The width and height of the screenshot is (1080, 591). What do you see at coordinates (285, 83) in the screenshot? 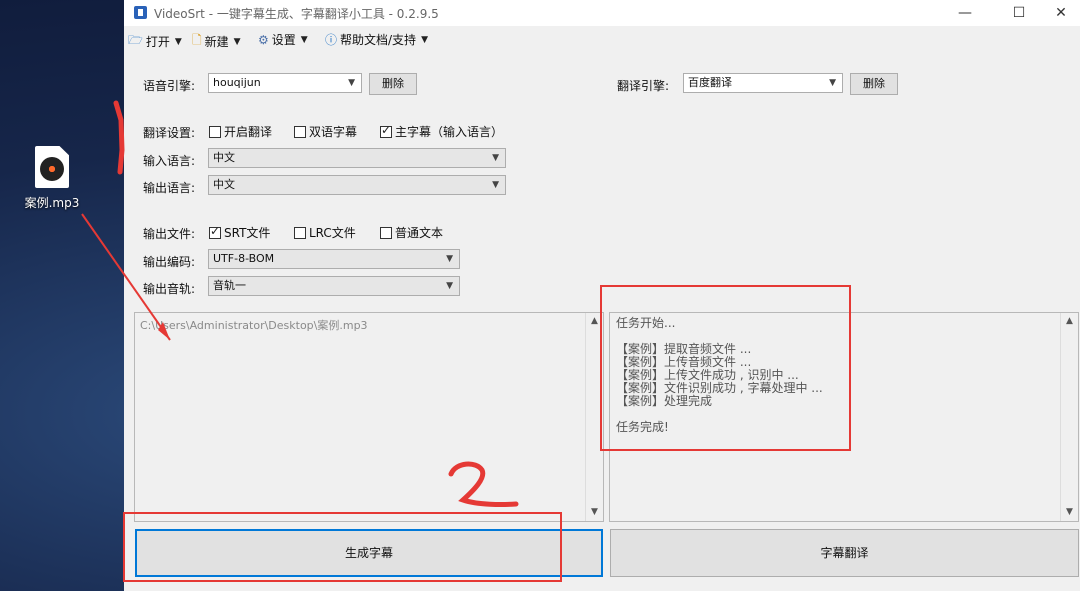
I see `speech-engine-select: houqijun ▼` at bounding box center [285, 83].